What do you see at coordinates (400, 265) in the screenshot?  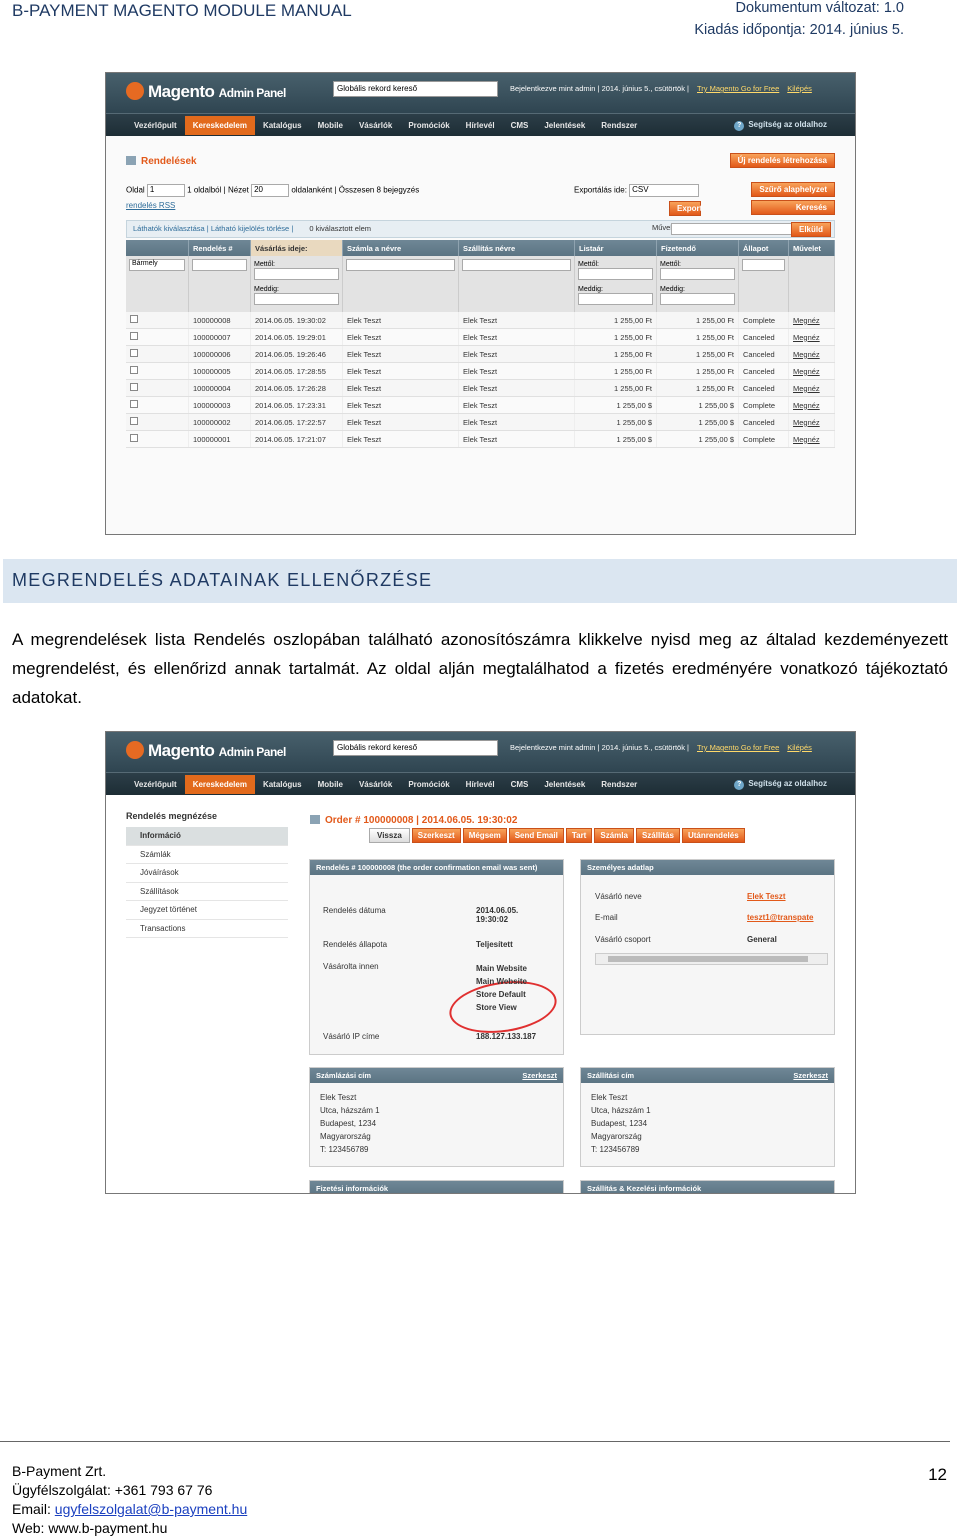 I see `filter-bill-to` at bounding box center [400, 265].